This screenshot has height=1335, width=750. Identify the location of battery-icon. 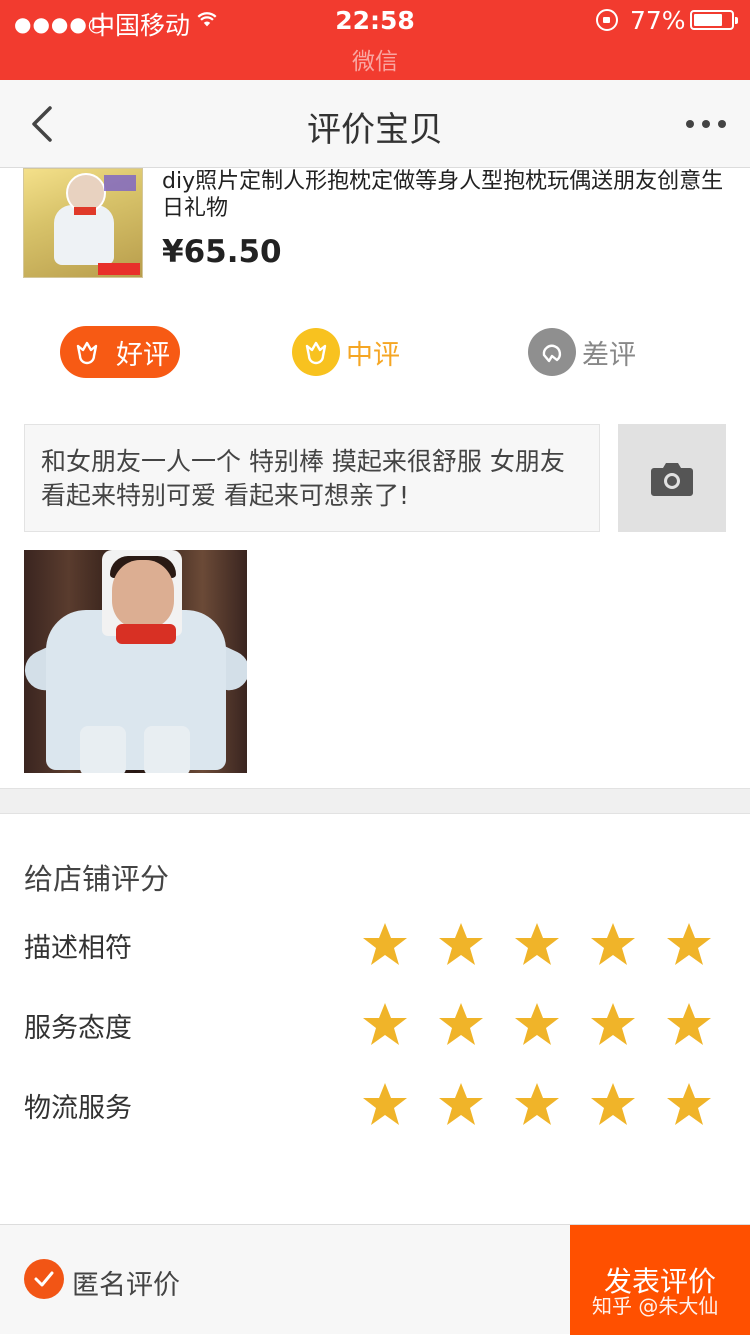
(714, 20).